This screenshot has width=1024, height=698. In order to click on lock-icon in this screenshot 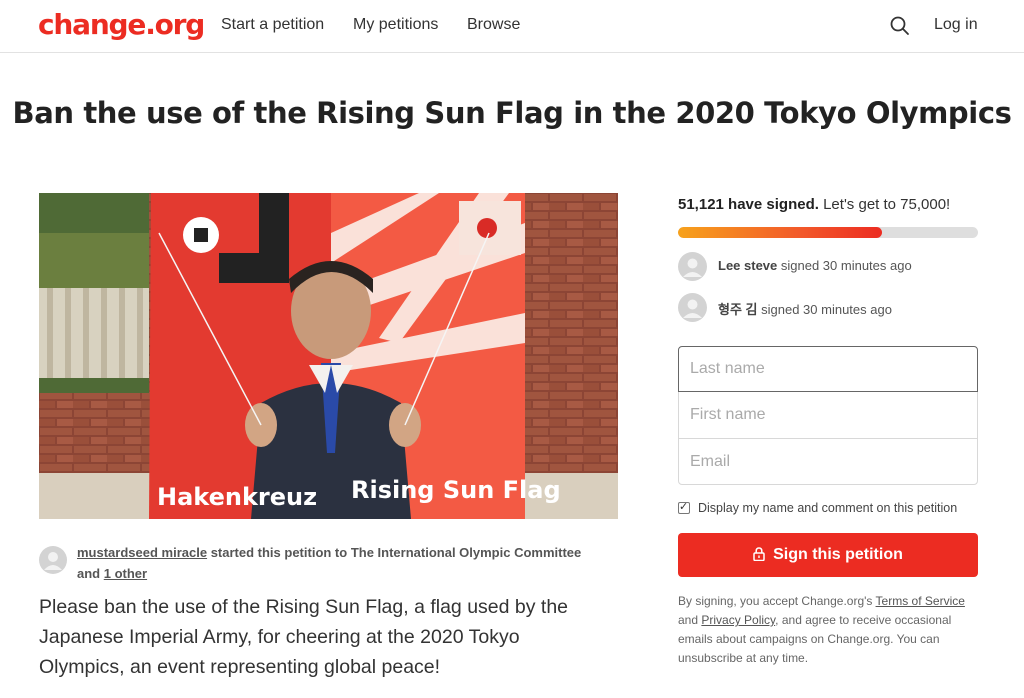, I will do `click(759, 554)`.